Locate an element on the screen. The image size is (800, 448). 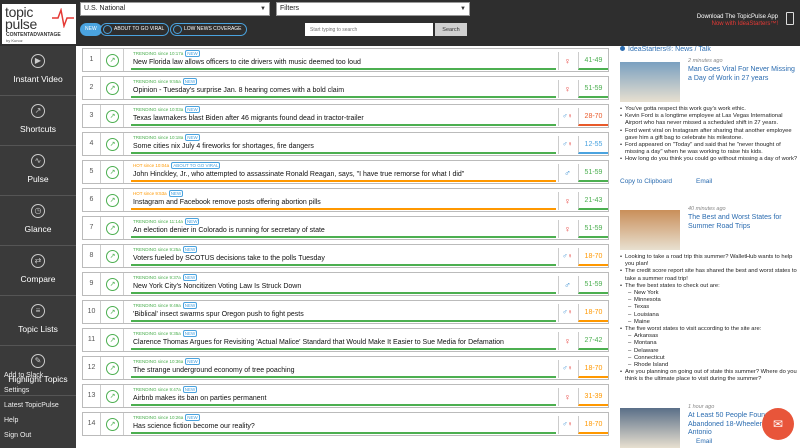
pulse-logo-icon is located at coordinates (63, 18).